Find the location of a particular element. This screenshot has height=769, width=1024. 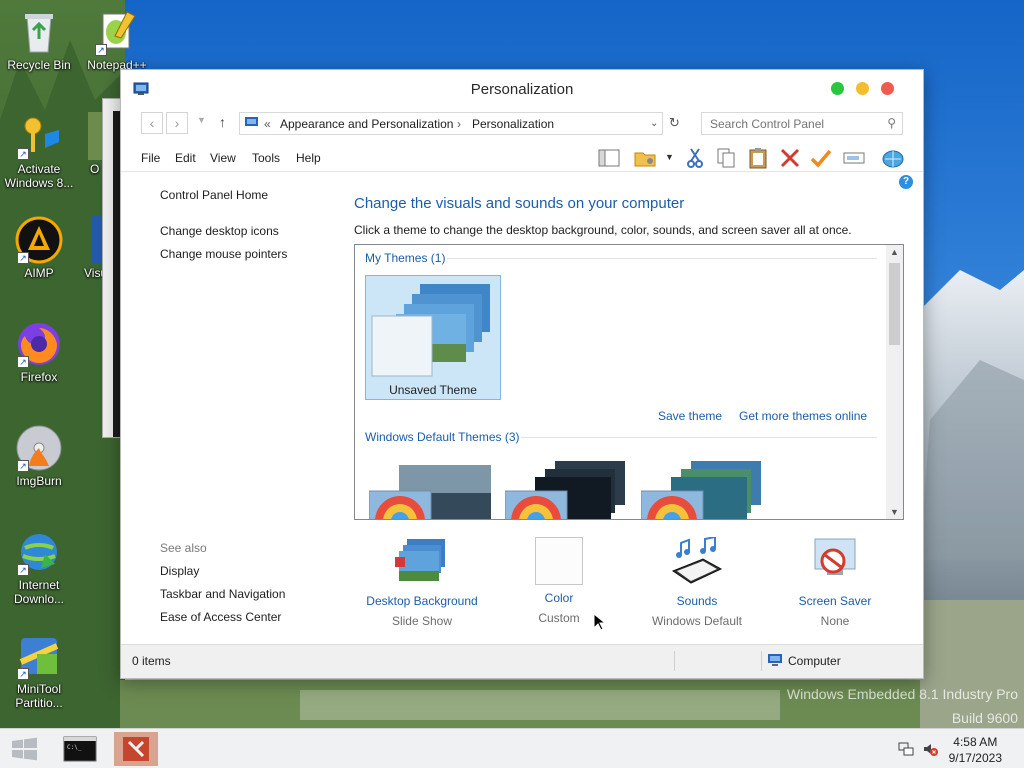

desktop-icon-imgburn: ↗ ImgBurn is located at coordinates (39, 456).